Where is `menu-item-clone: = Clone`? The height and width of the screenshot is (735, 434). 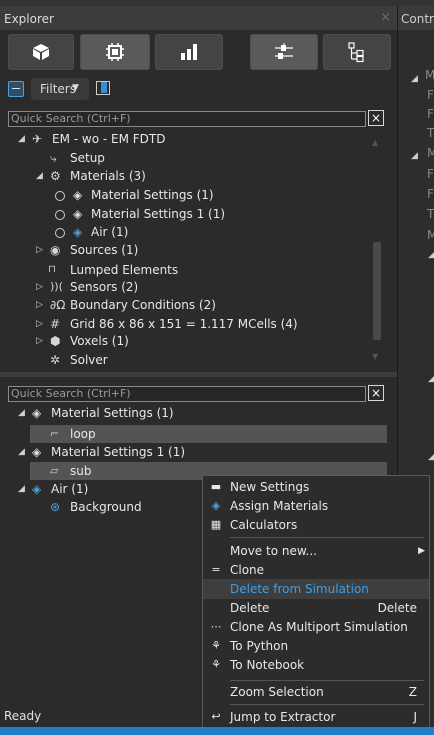
menu-item-clone: = Clone is located at coordinates (316, 570).